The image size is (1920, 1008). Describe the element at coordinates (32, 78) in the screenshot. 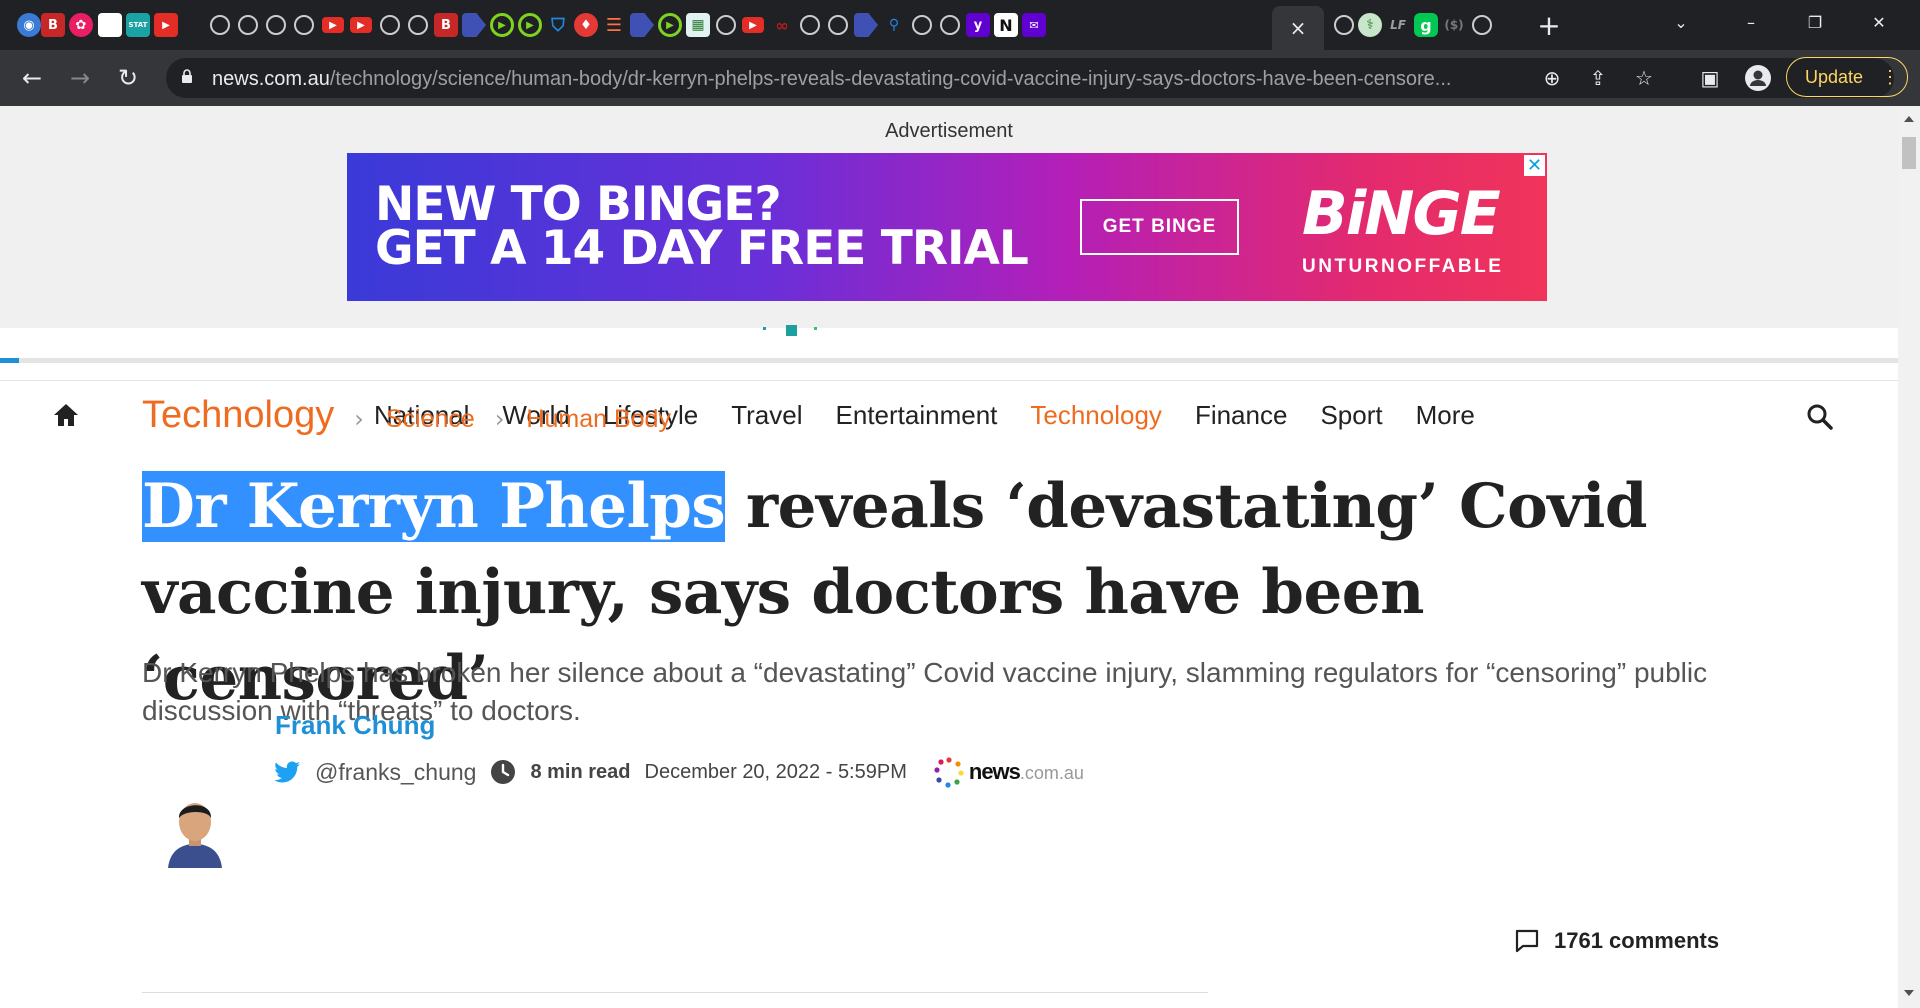

I see `back-button: ←` at that location.